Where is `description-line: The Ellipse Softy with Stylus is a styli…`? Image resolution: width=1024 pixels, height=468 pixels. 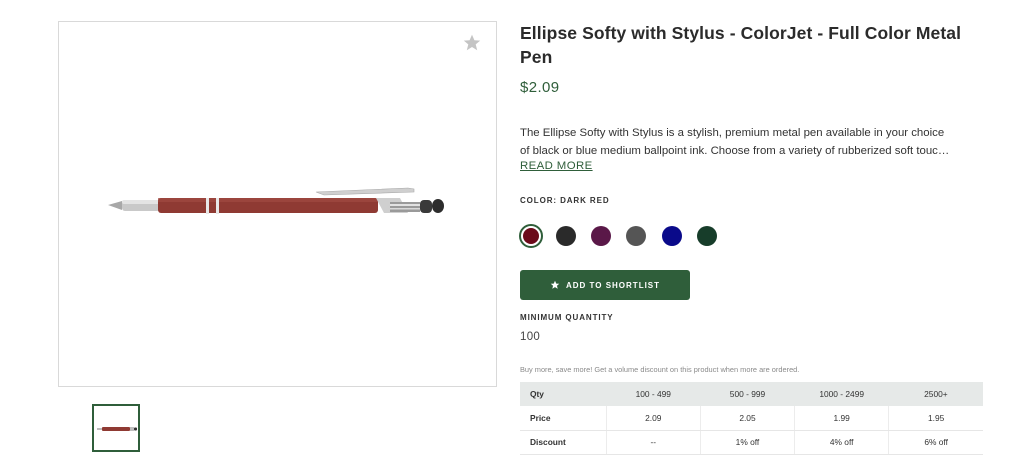
description-line: The Ellipse Softy with Stylus is a styli… is located at coordinates (732, 133).